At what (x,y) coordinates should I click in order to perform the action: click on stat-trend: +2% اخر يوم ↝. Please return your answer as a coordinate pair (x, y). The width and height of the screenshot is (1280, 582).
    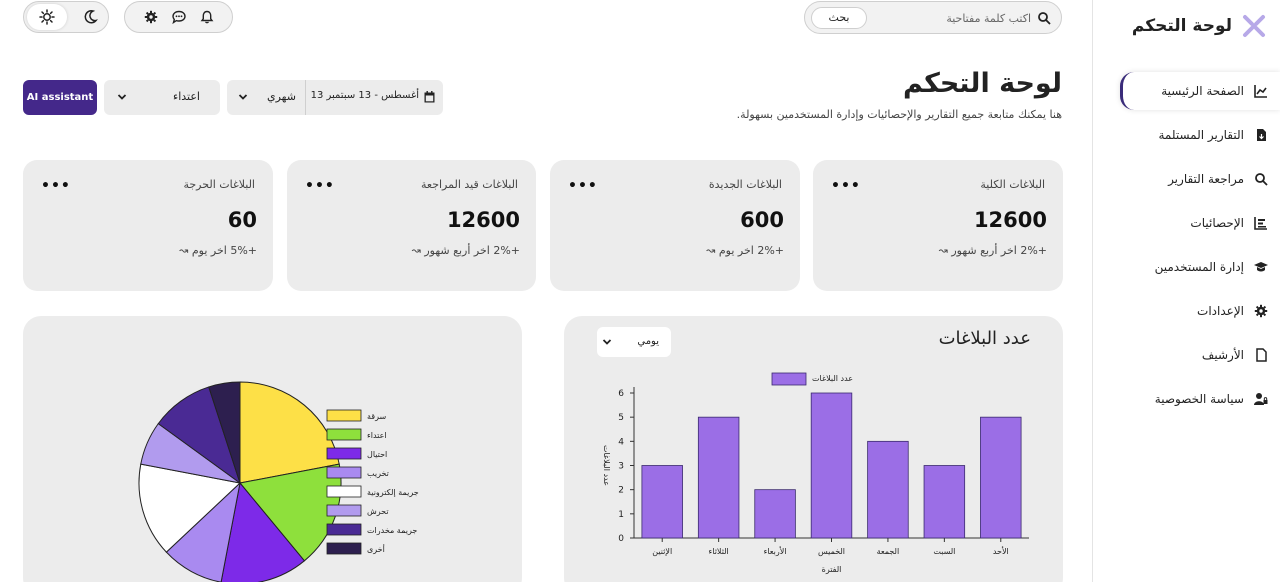
    Looking at the image, I should click on (745, 250).